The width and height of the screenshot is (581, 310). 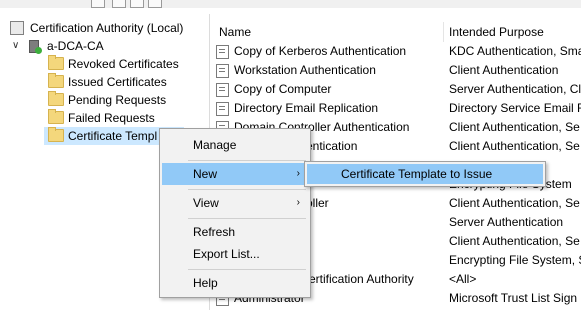 I want to click on menu-item-help: Help, so click(x=235, y=283).